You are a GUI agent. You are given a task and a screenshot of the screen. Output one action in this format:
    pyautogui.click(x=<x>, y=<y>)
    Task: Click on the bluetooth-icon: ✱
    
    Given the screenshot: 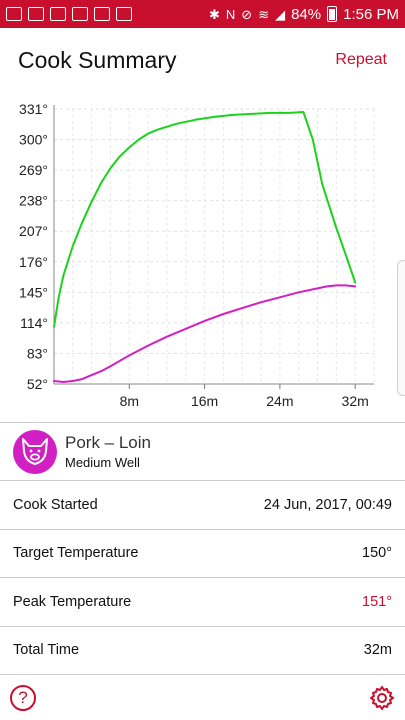 What is the action you would take?
    pyautogui.click(x=214, y=14)
    